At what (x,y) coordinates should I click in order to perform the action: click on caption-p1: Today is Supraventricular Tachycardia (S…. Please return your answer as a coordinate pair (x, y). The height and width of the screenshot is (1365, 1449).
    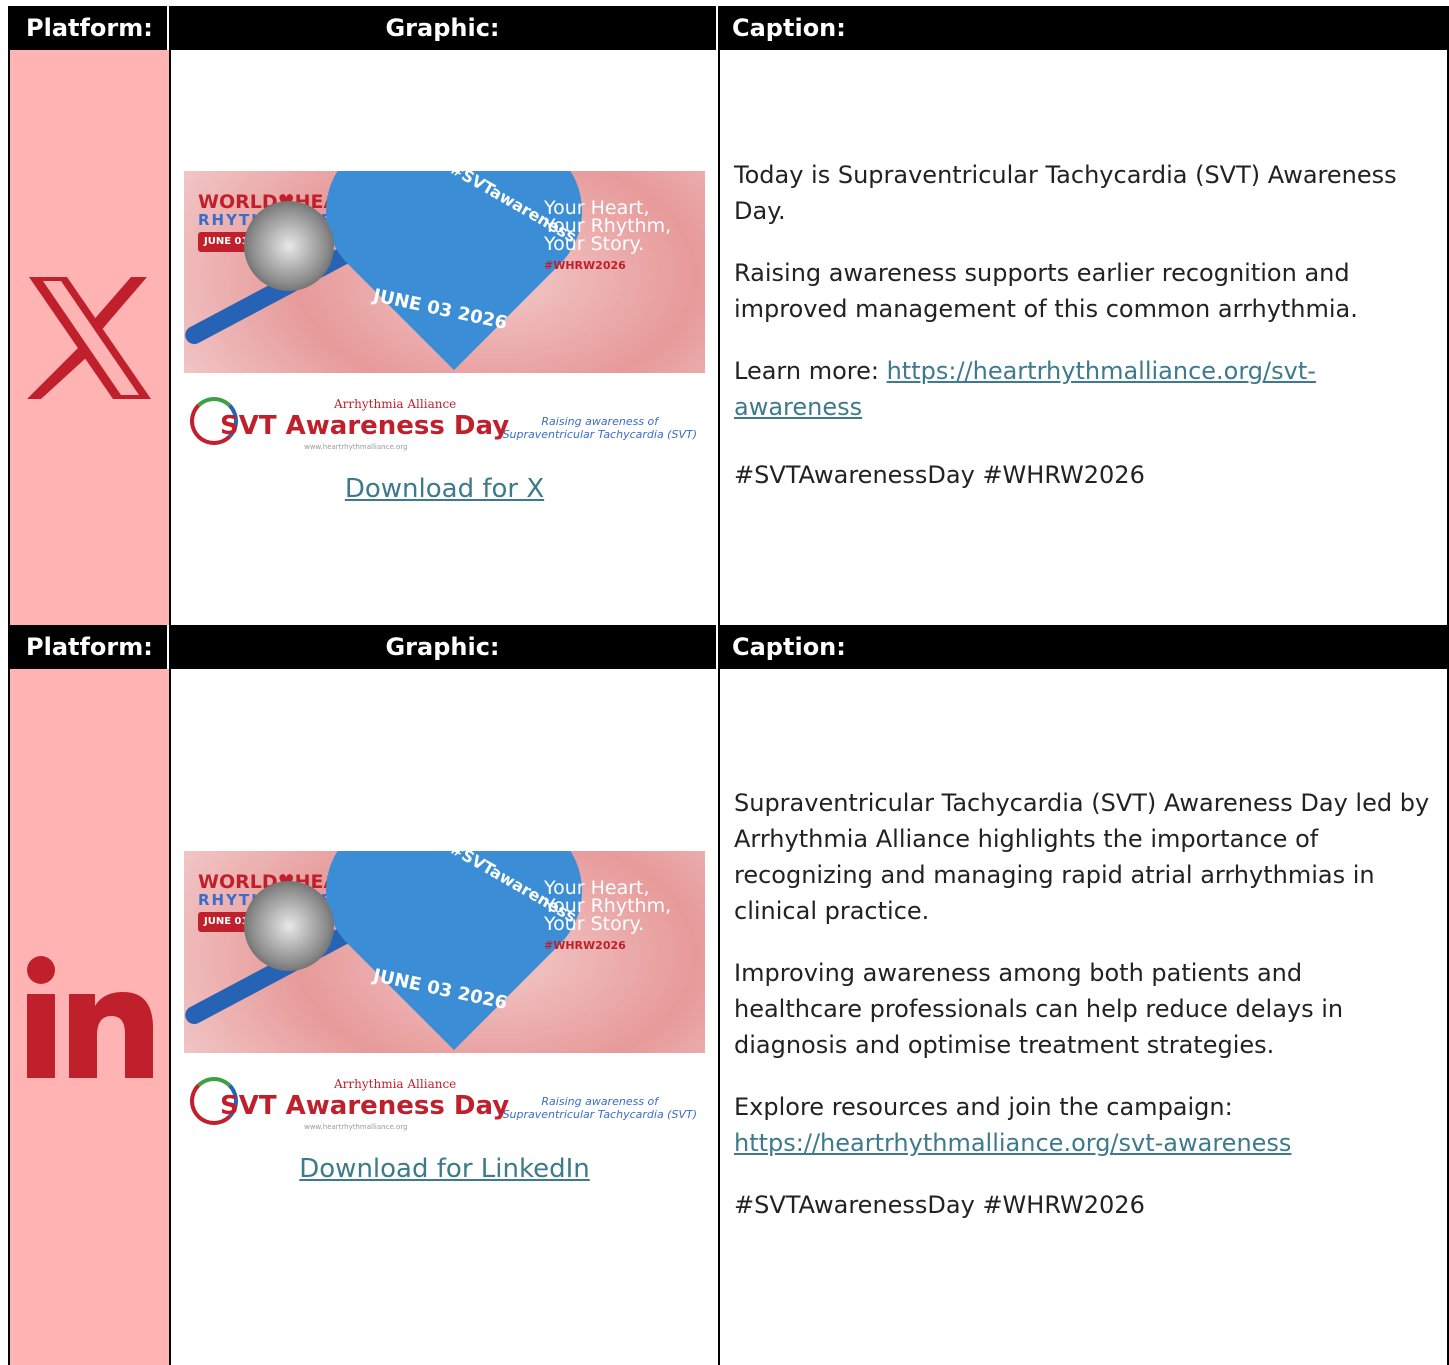
    Looking at the image, I should click on (1065, 192).